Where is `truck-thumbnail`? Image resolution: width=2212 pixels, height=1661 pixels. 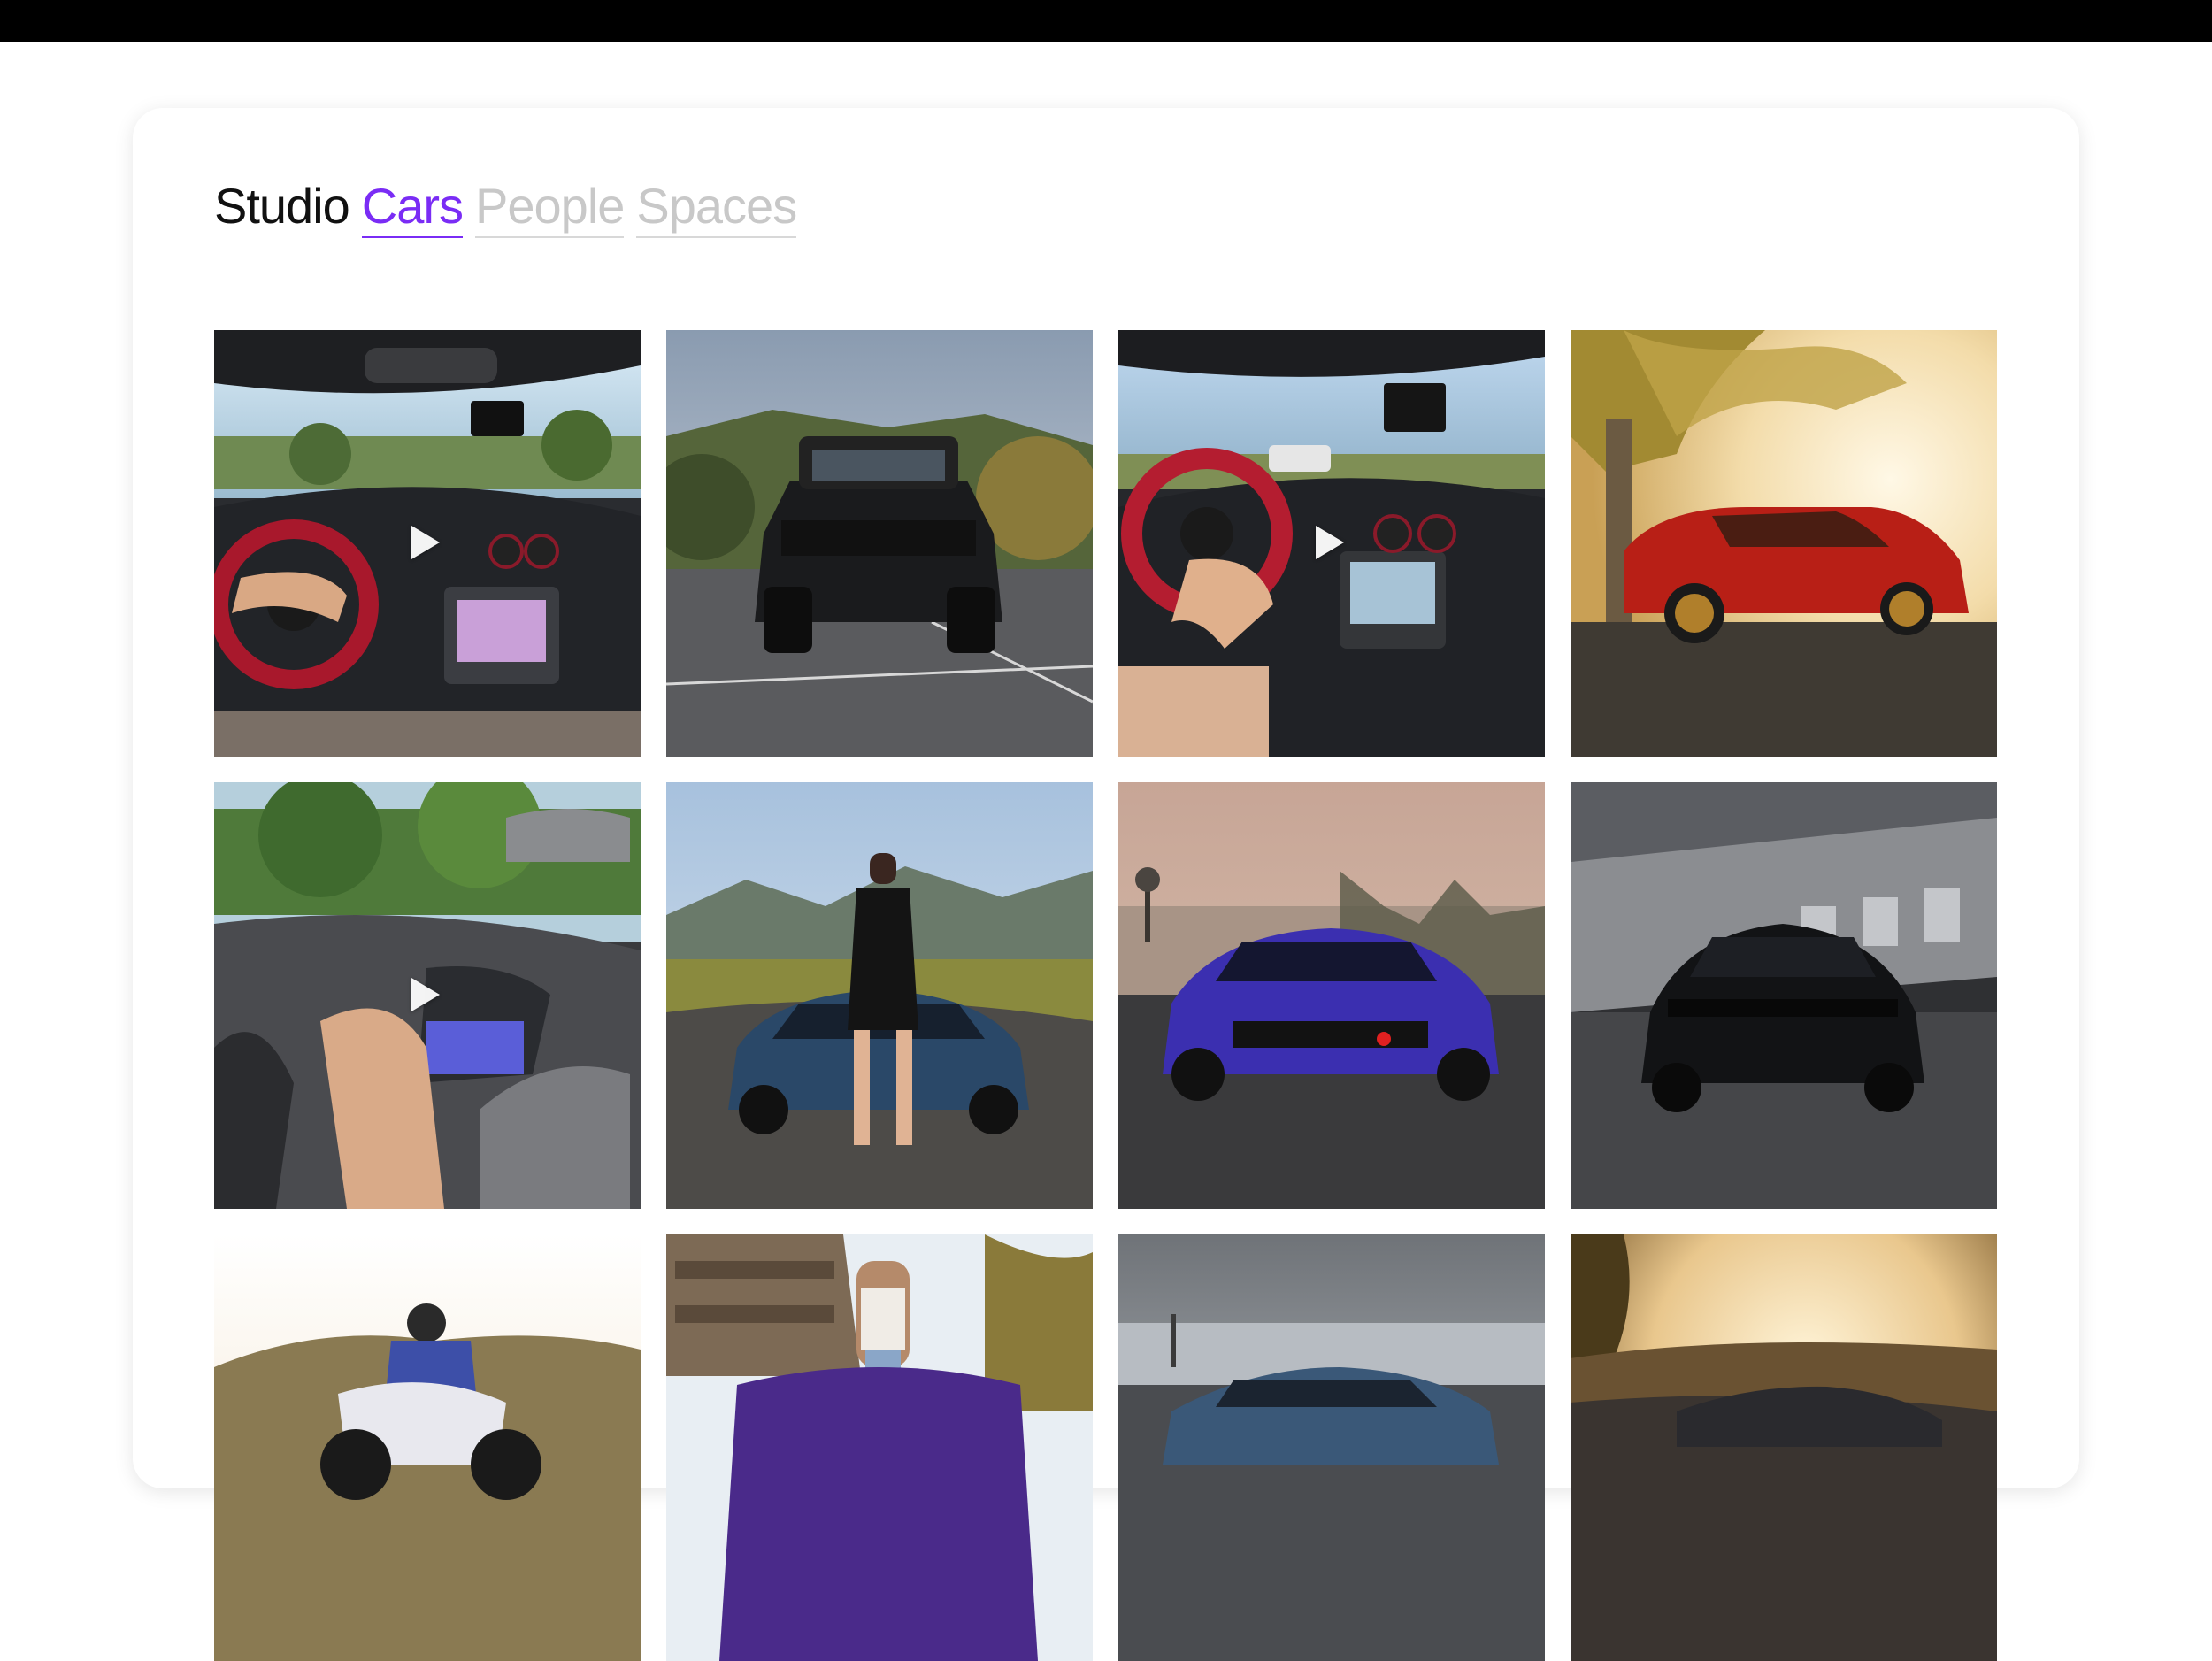 truck-thumbnail is located at coordinates (880, 543).